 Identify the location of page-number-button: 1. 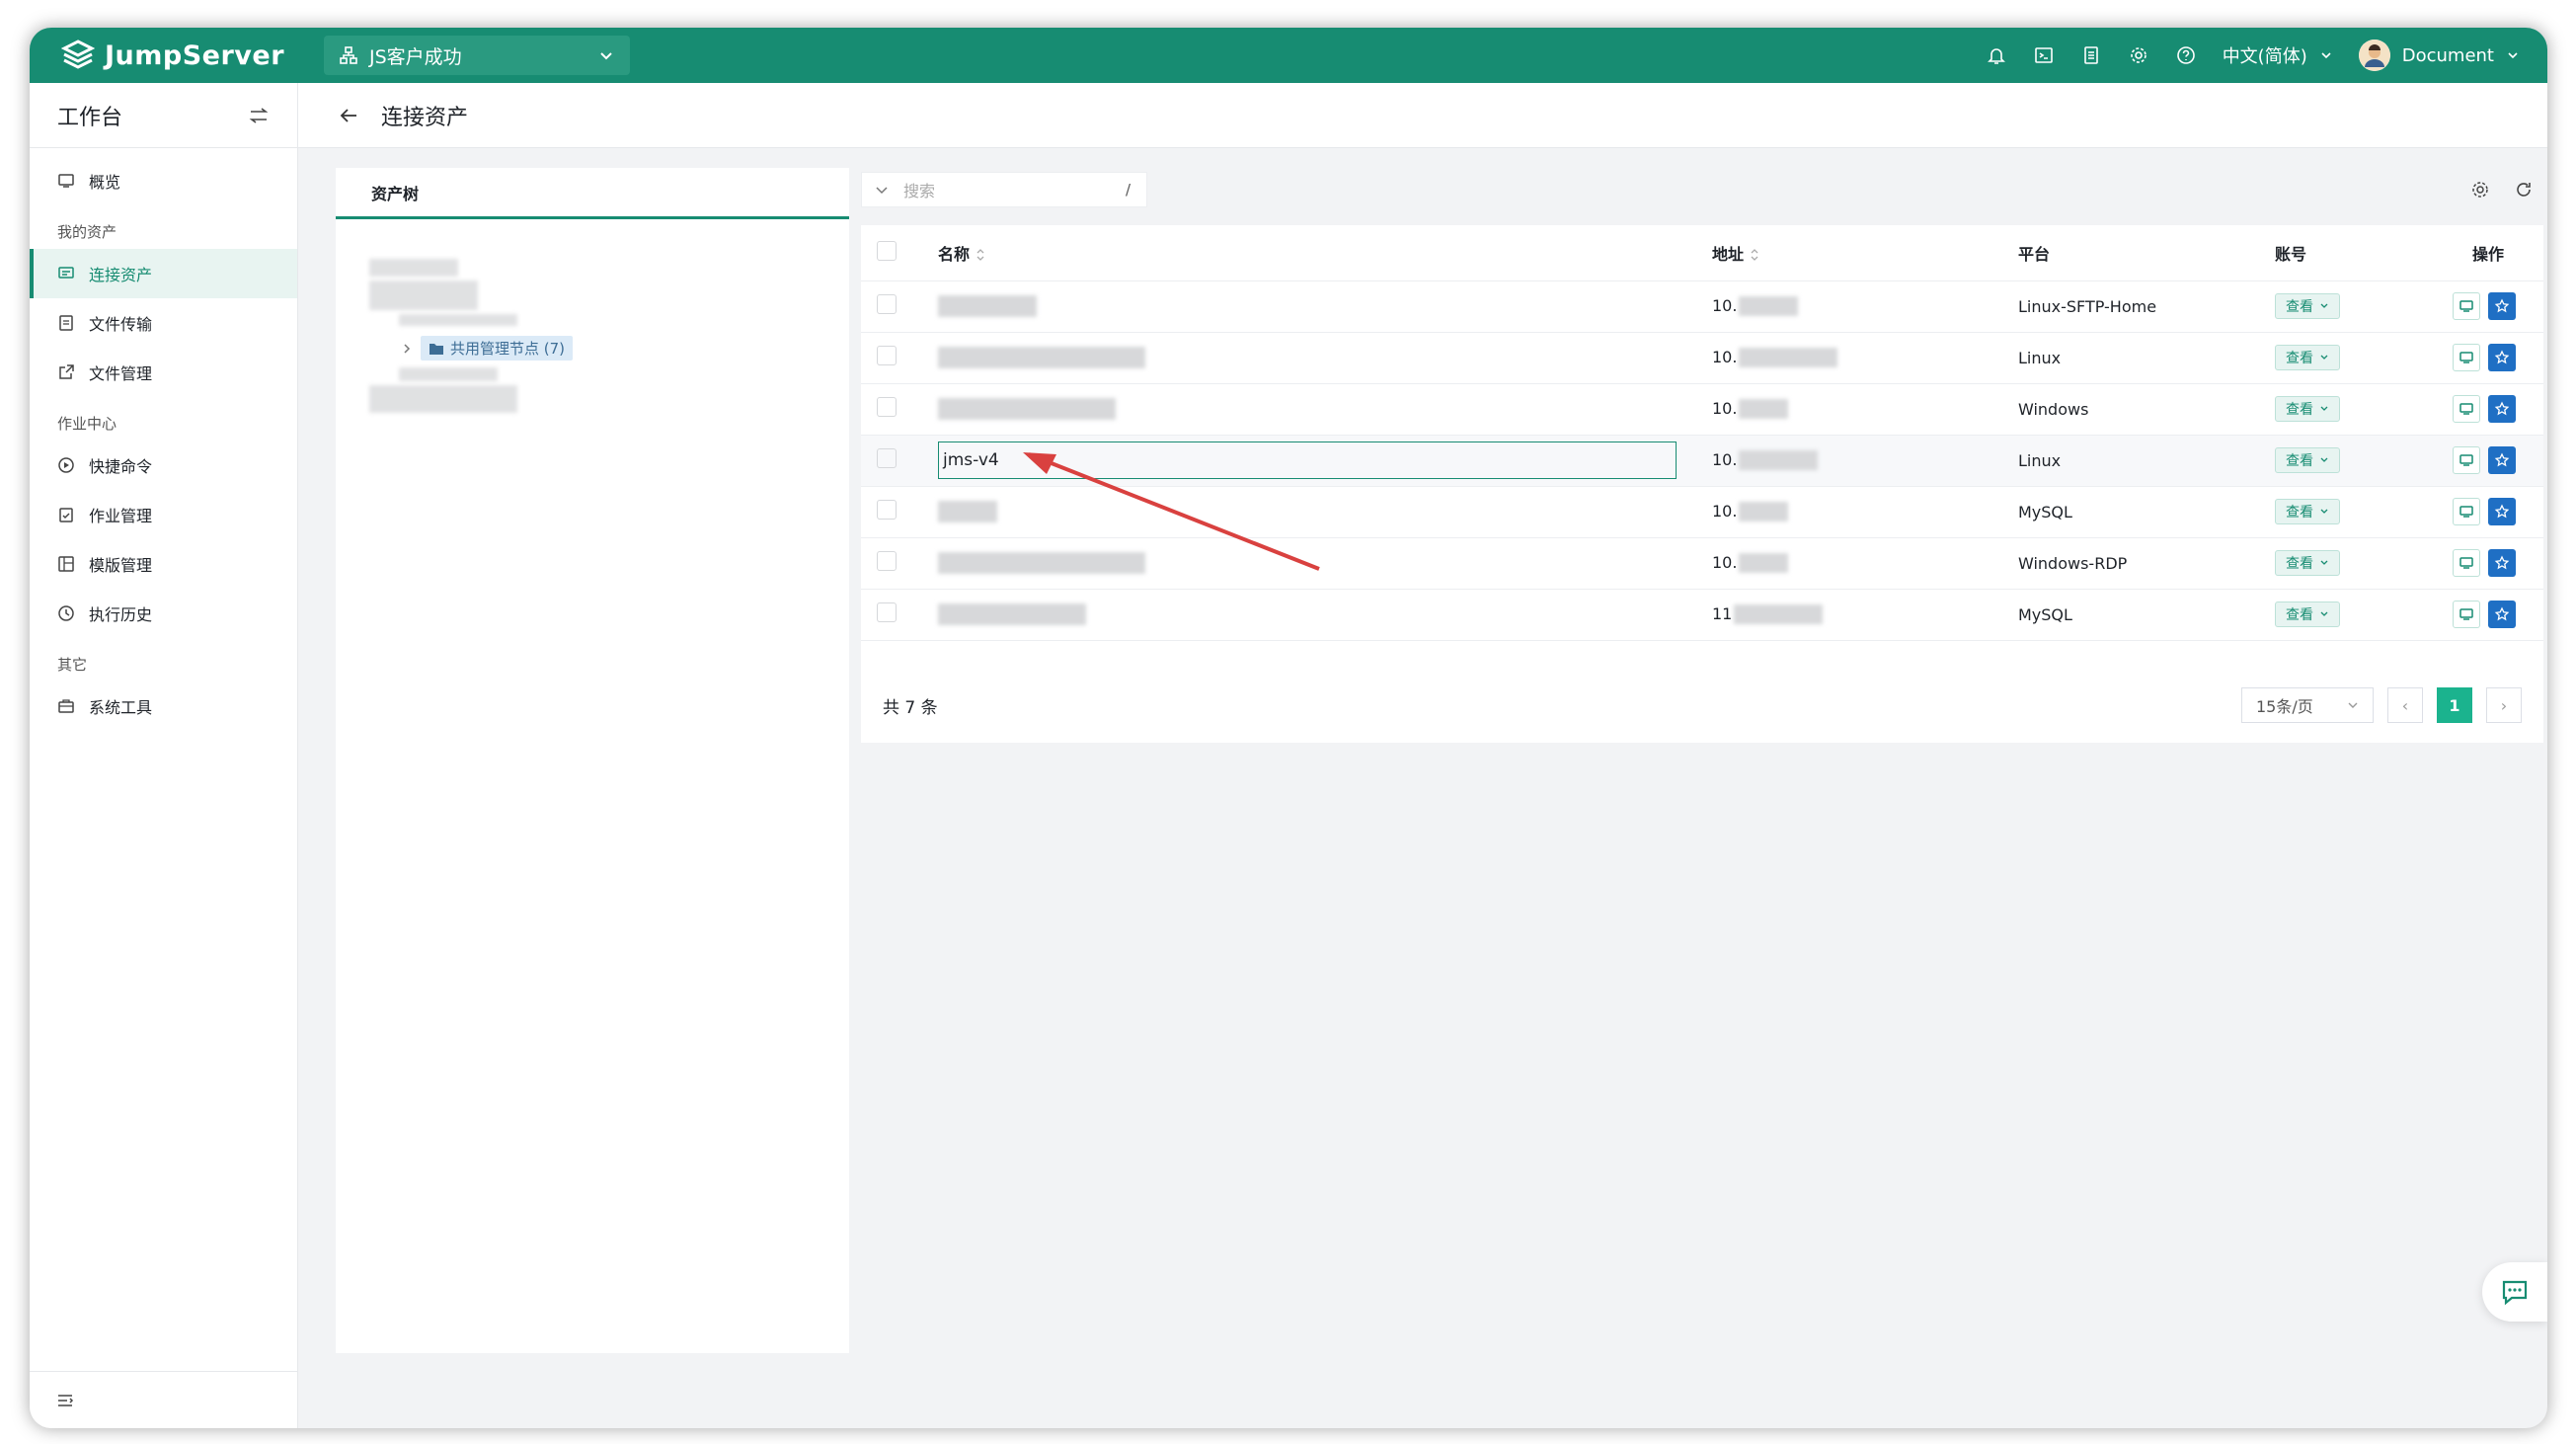
(2454, 705).